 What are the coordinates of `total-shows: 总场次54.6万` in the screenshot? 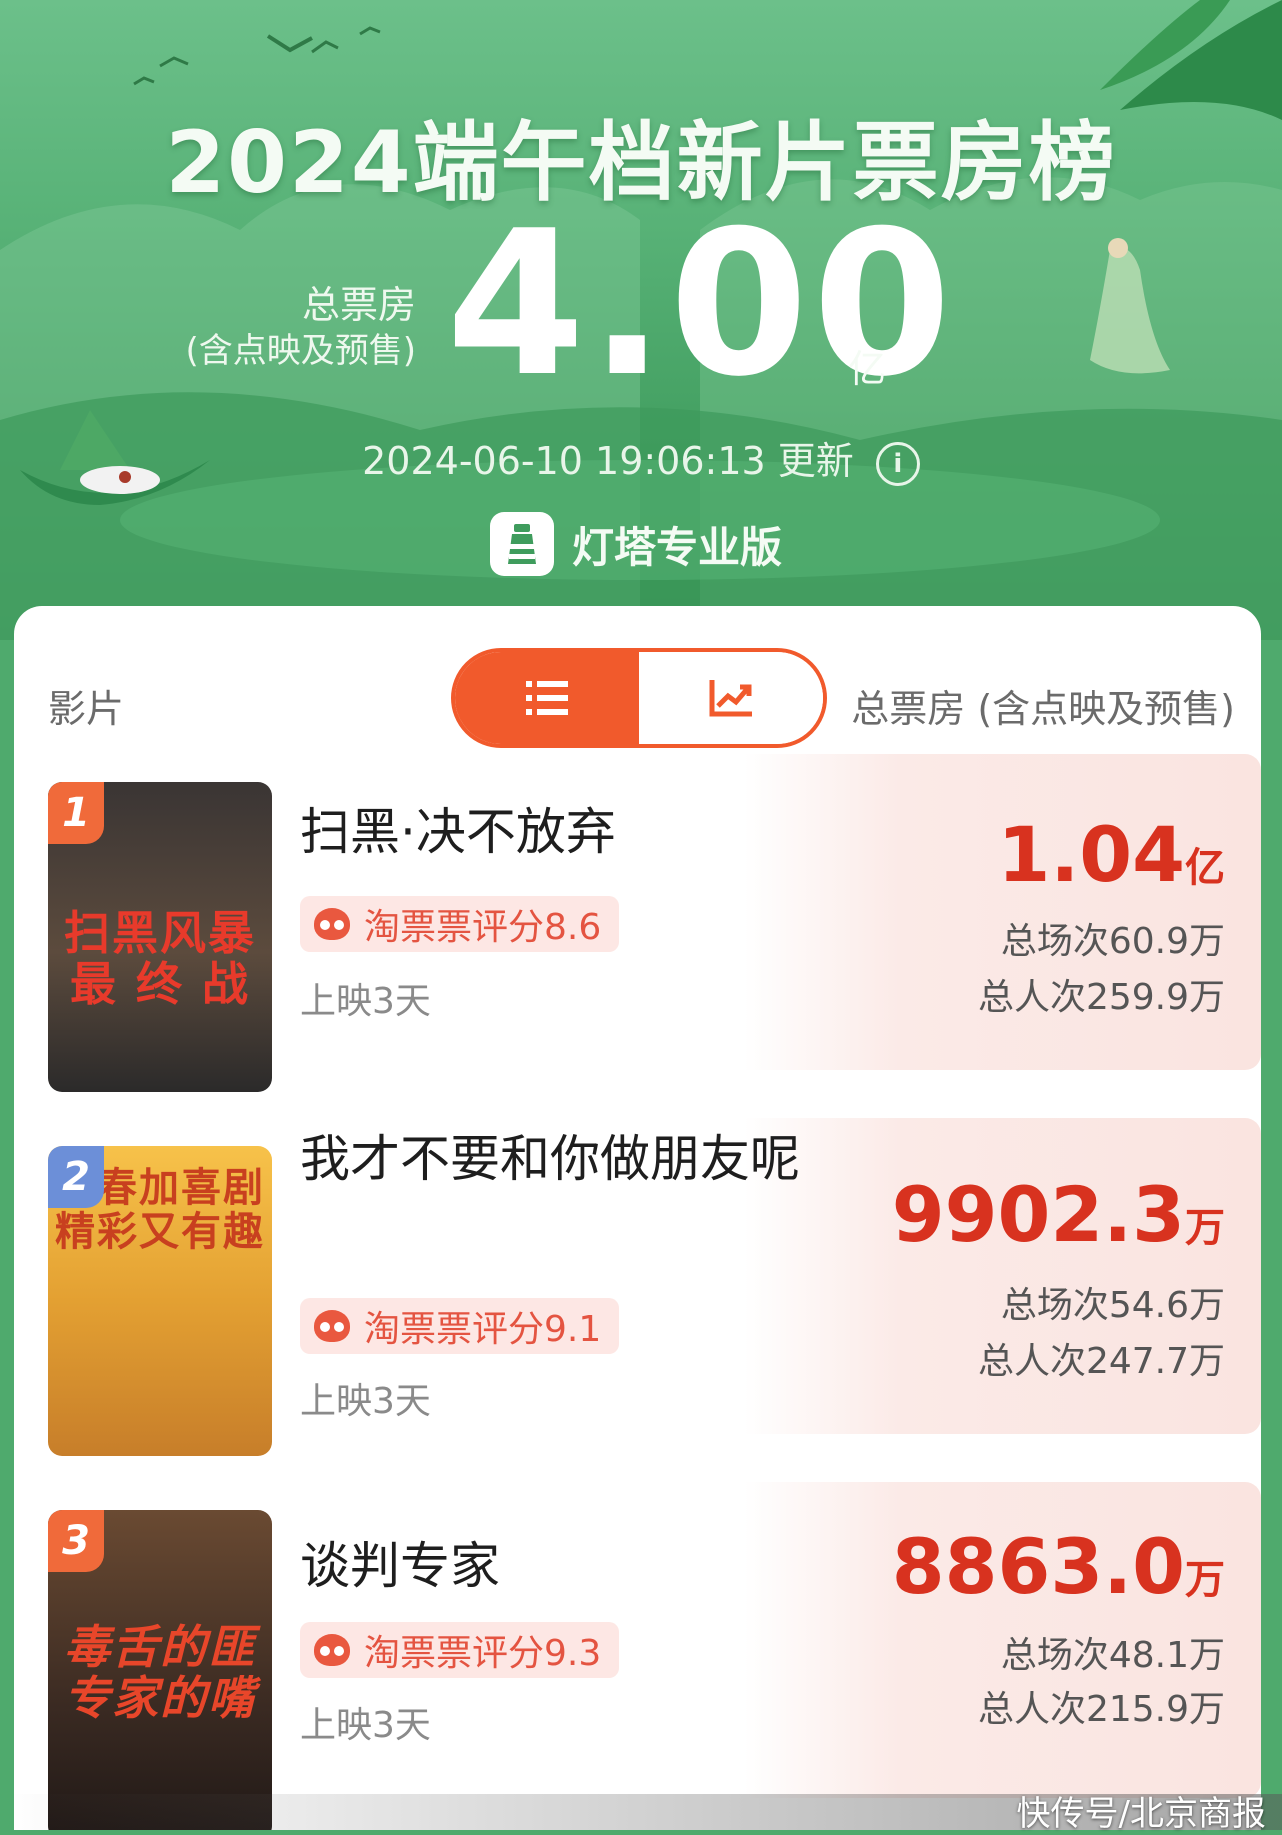 It's located at (1112, 1305).